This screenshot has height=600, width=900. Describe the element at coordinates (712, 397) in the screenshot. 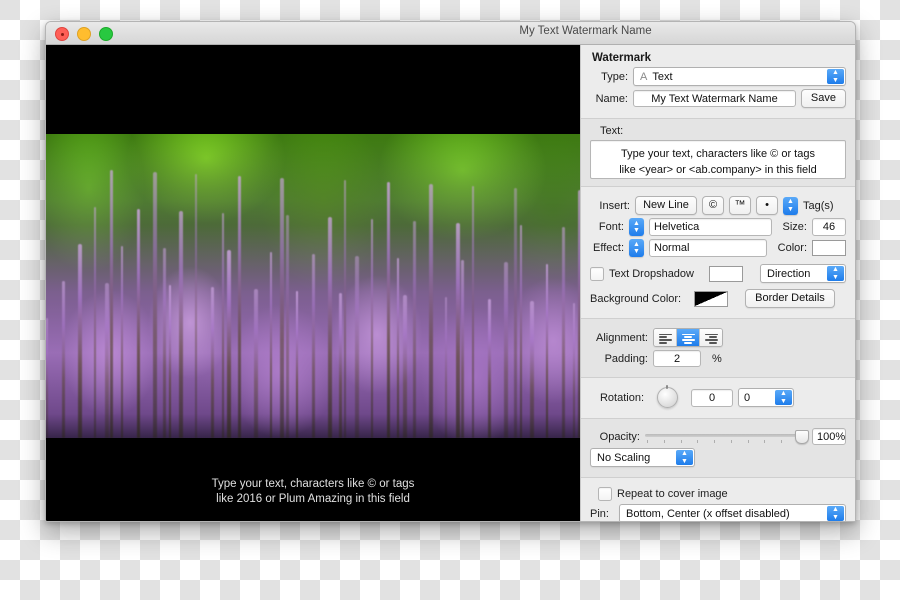

I see `rotation-value-input: 0` at that location.